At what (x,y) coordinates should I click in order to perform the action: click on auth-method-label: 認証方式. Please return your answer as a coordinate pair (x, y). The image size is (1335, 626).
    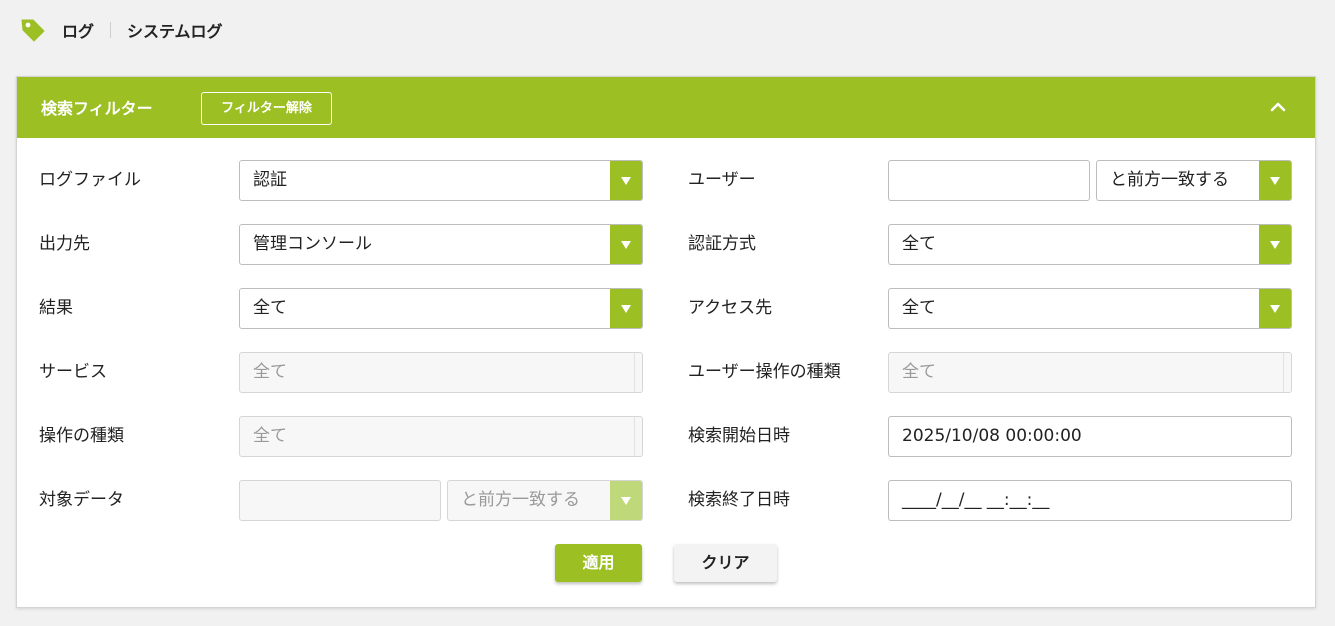
    Looking at the image, I should click on (722, 244).